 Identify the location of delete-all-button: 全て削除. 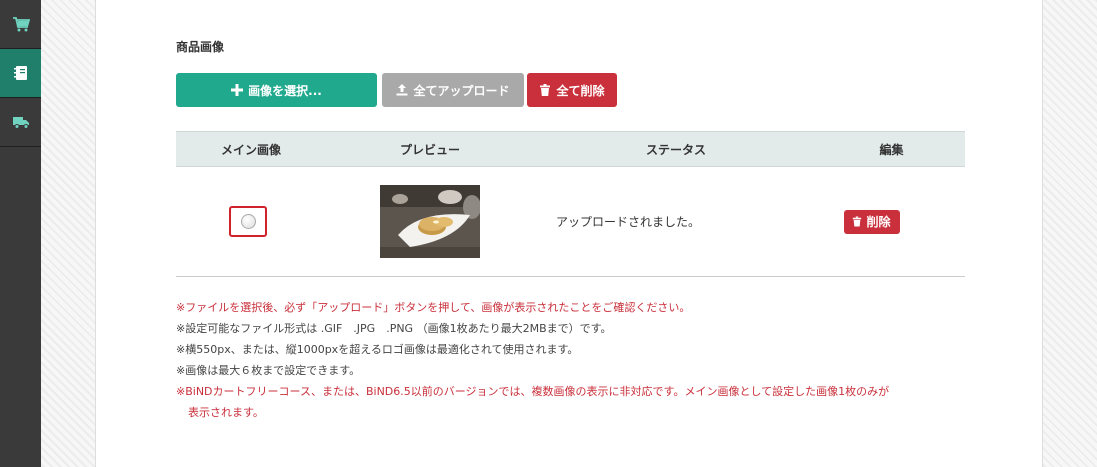
(572, 90).